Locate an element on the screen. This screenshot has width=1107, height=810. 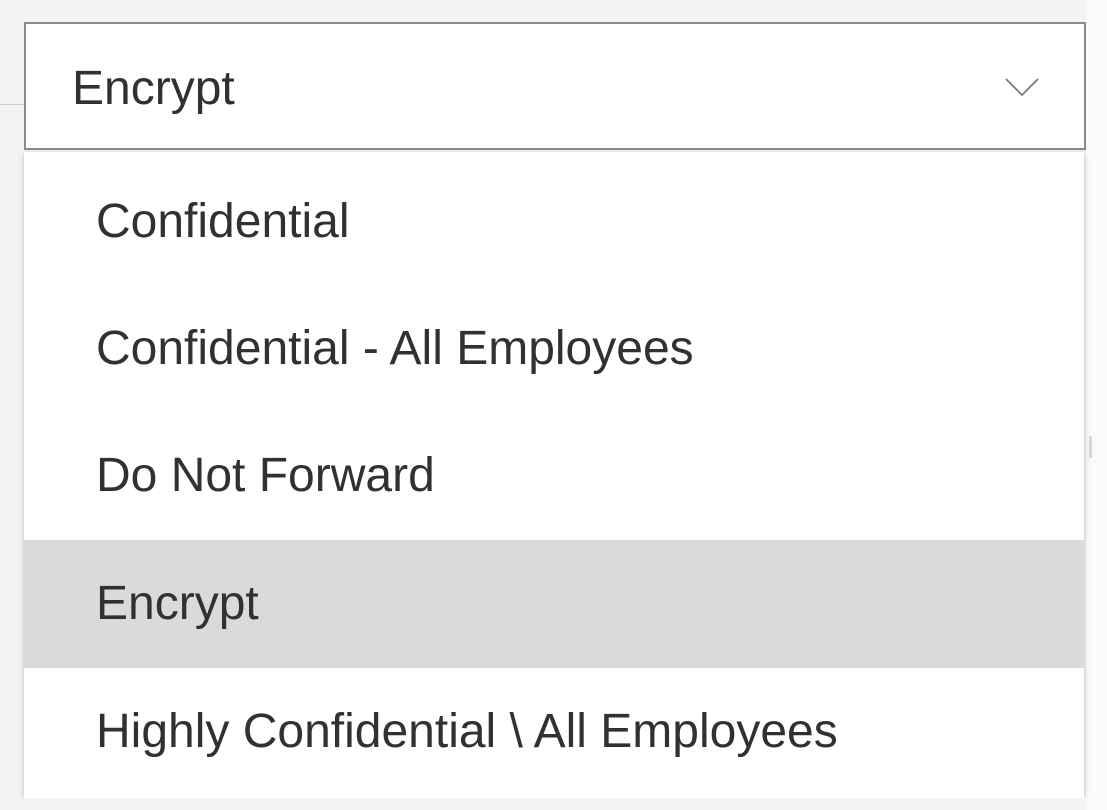
scrollbar-thumb is located at coordinates (1090, 447).